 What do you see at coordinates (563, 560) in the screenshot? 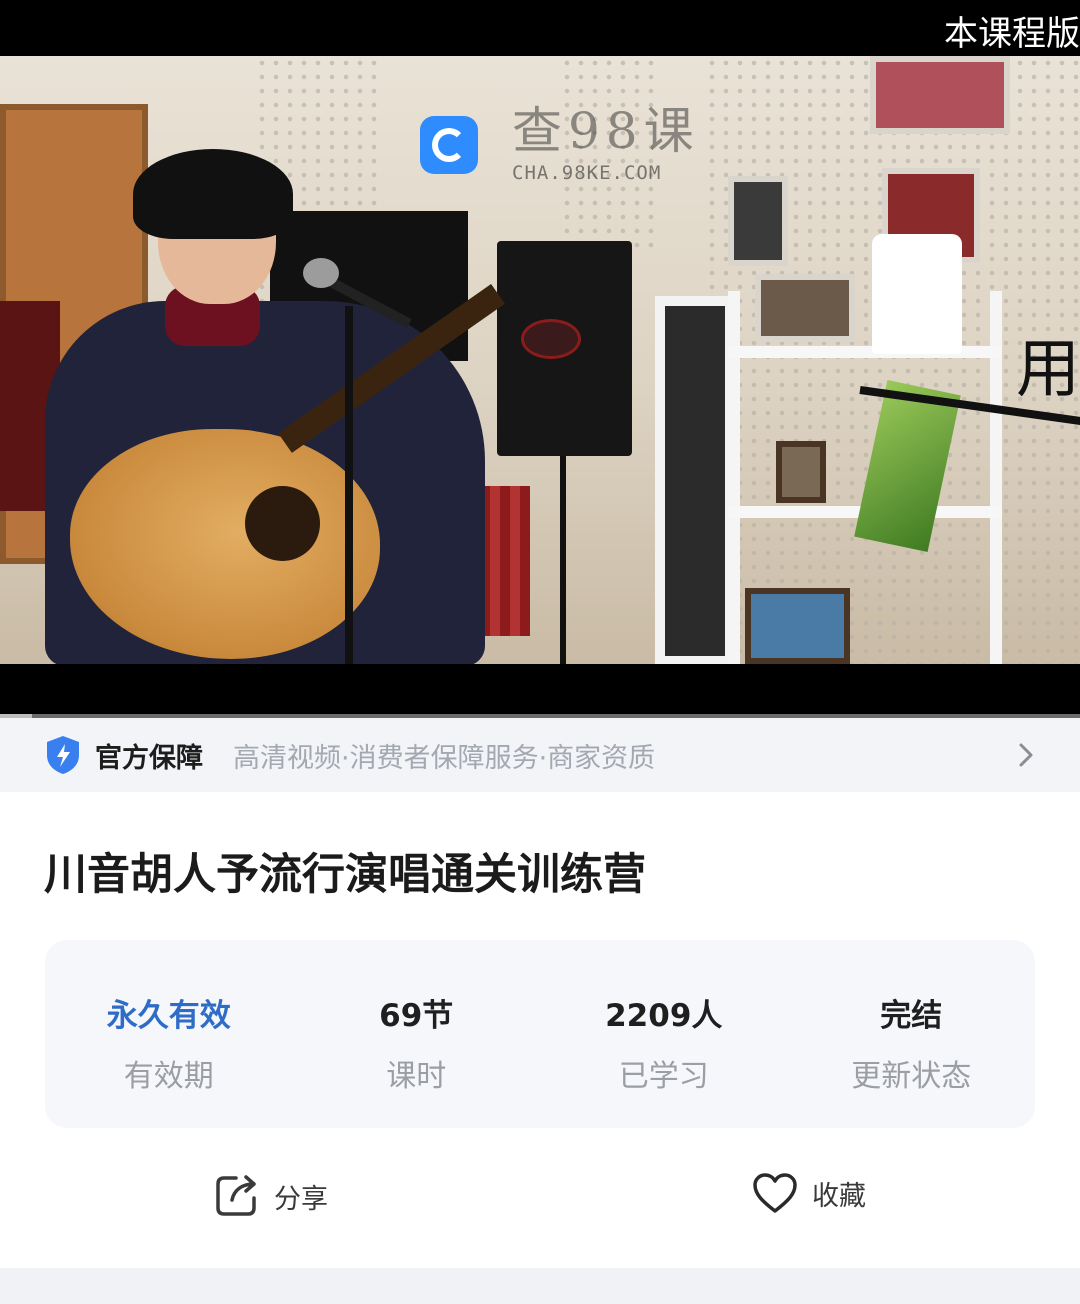
I see `scene-speaker-stand` at bounding box center [563, 560].